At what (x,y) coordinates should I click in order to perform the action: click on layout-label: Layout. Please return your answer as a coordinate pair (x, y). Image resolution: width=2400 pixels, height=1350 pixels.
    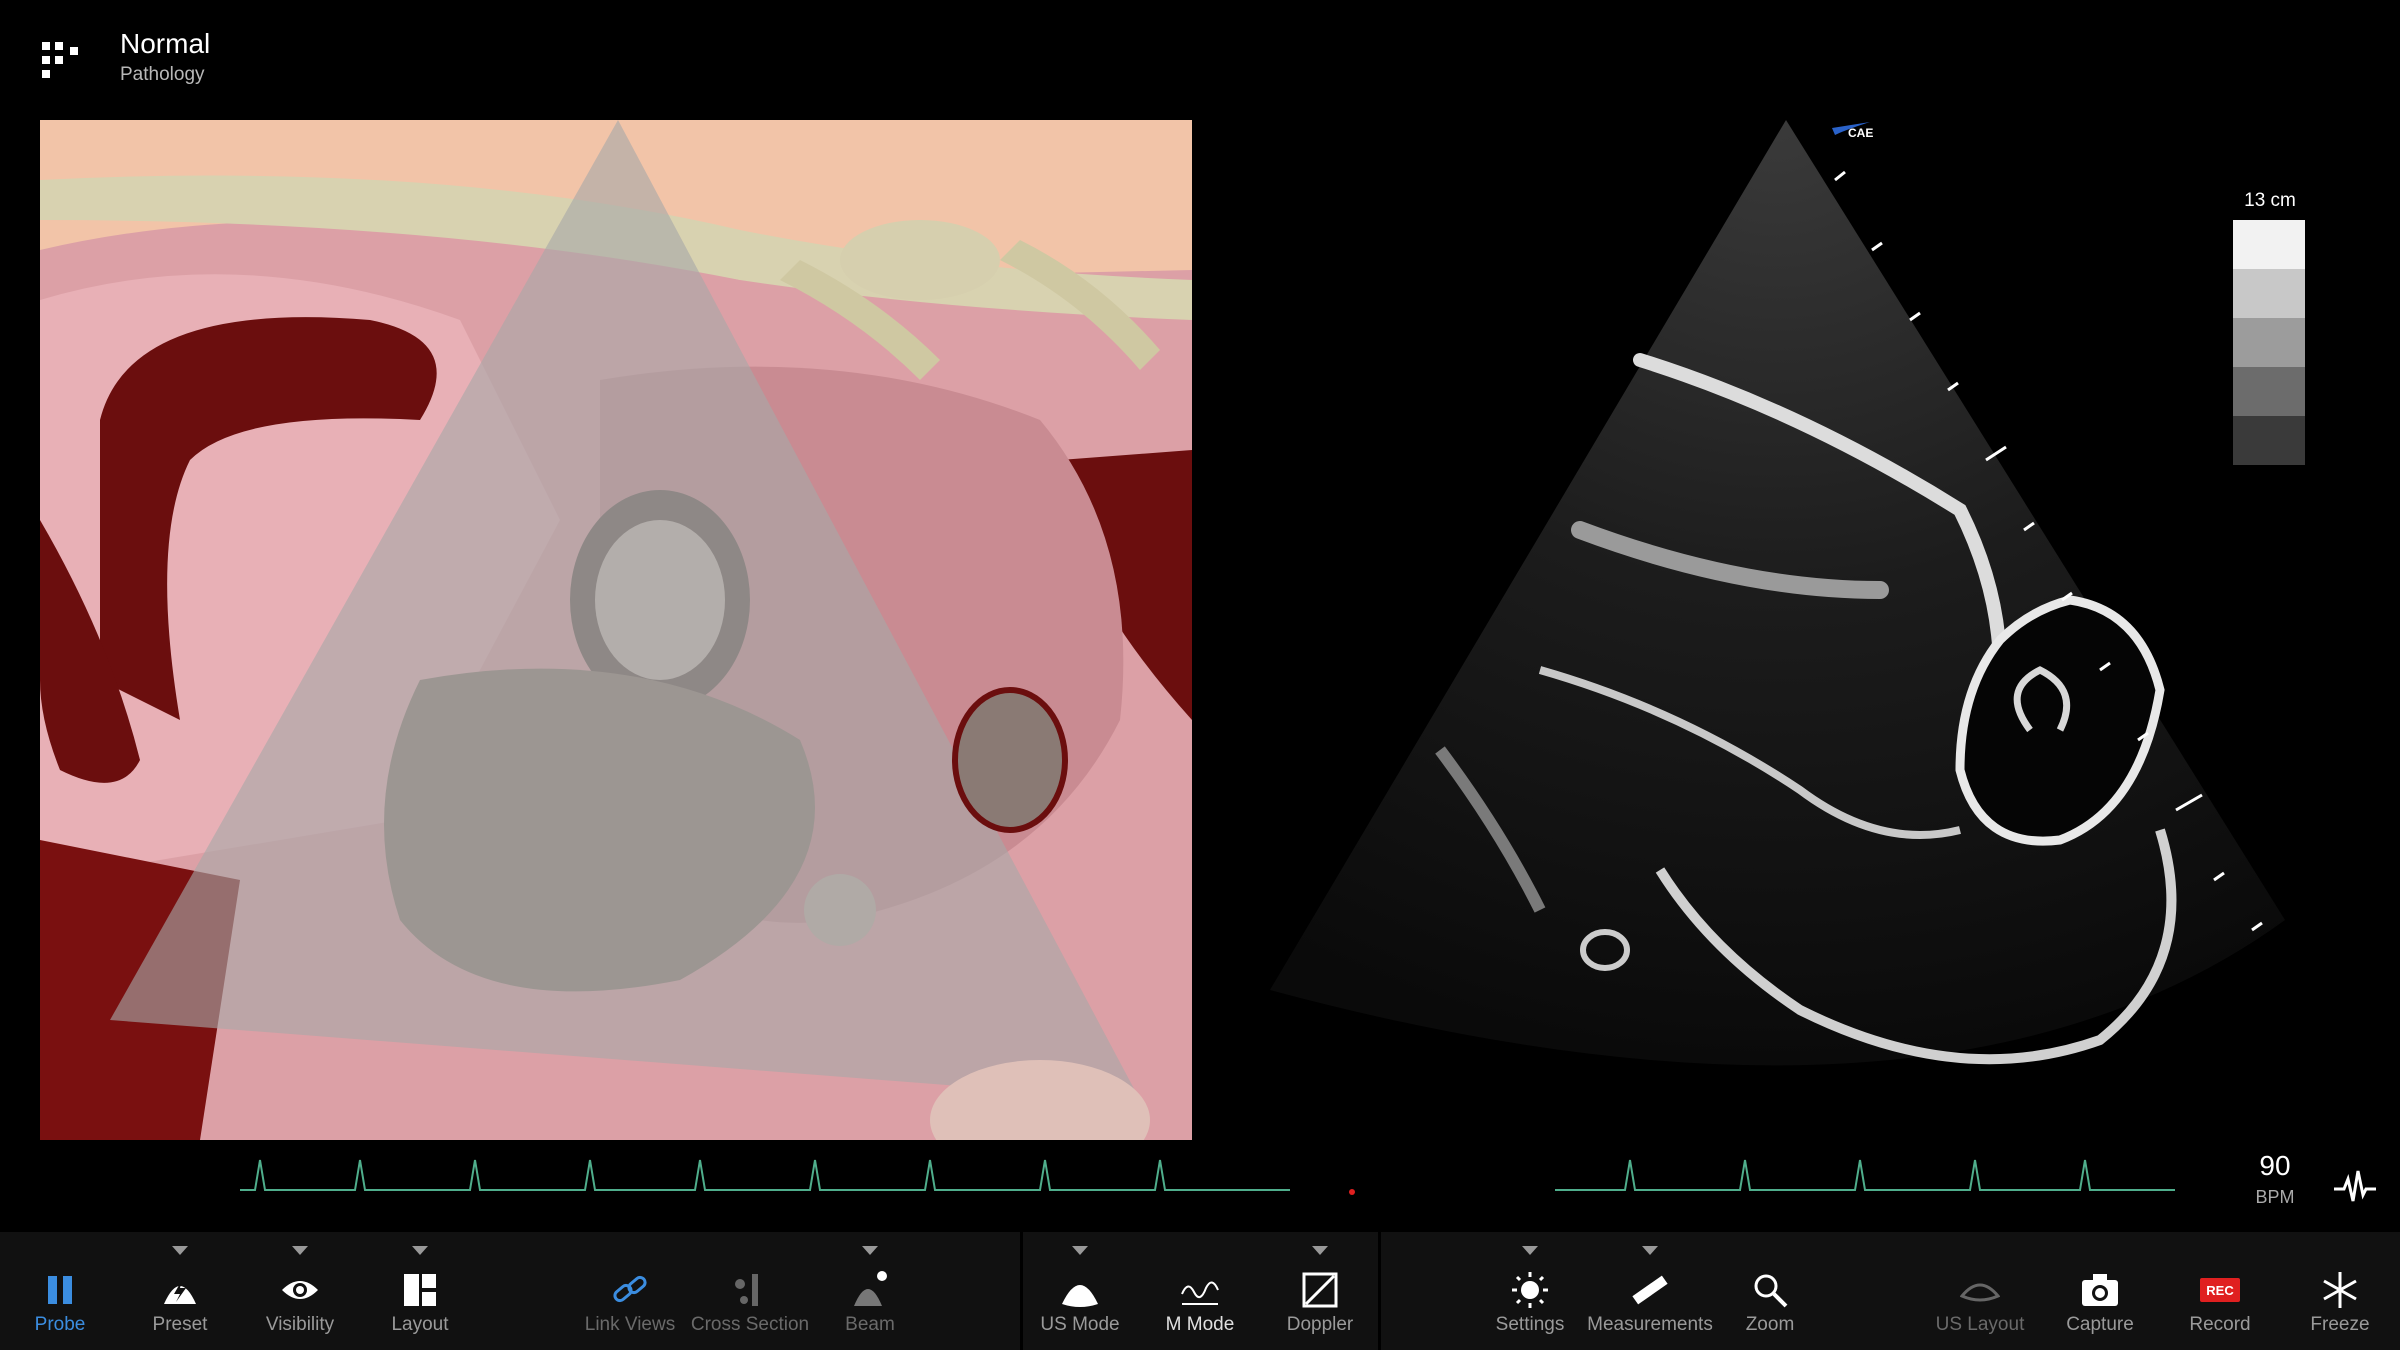
    Looking at the image, I should click on (420, 1324).